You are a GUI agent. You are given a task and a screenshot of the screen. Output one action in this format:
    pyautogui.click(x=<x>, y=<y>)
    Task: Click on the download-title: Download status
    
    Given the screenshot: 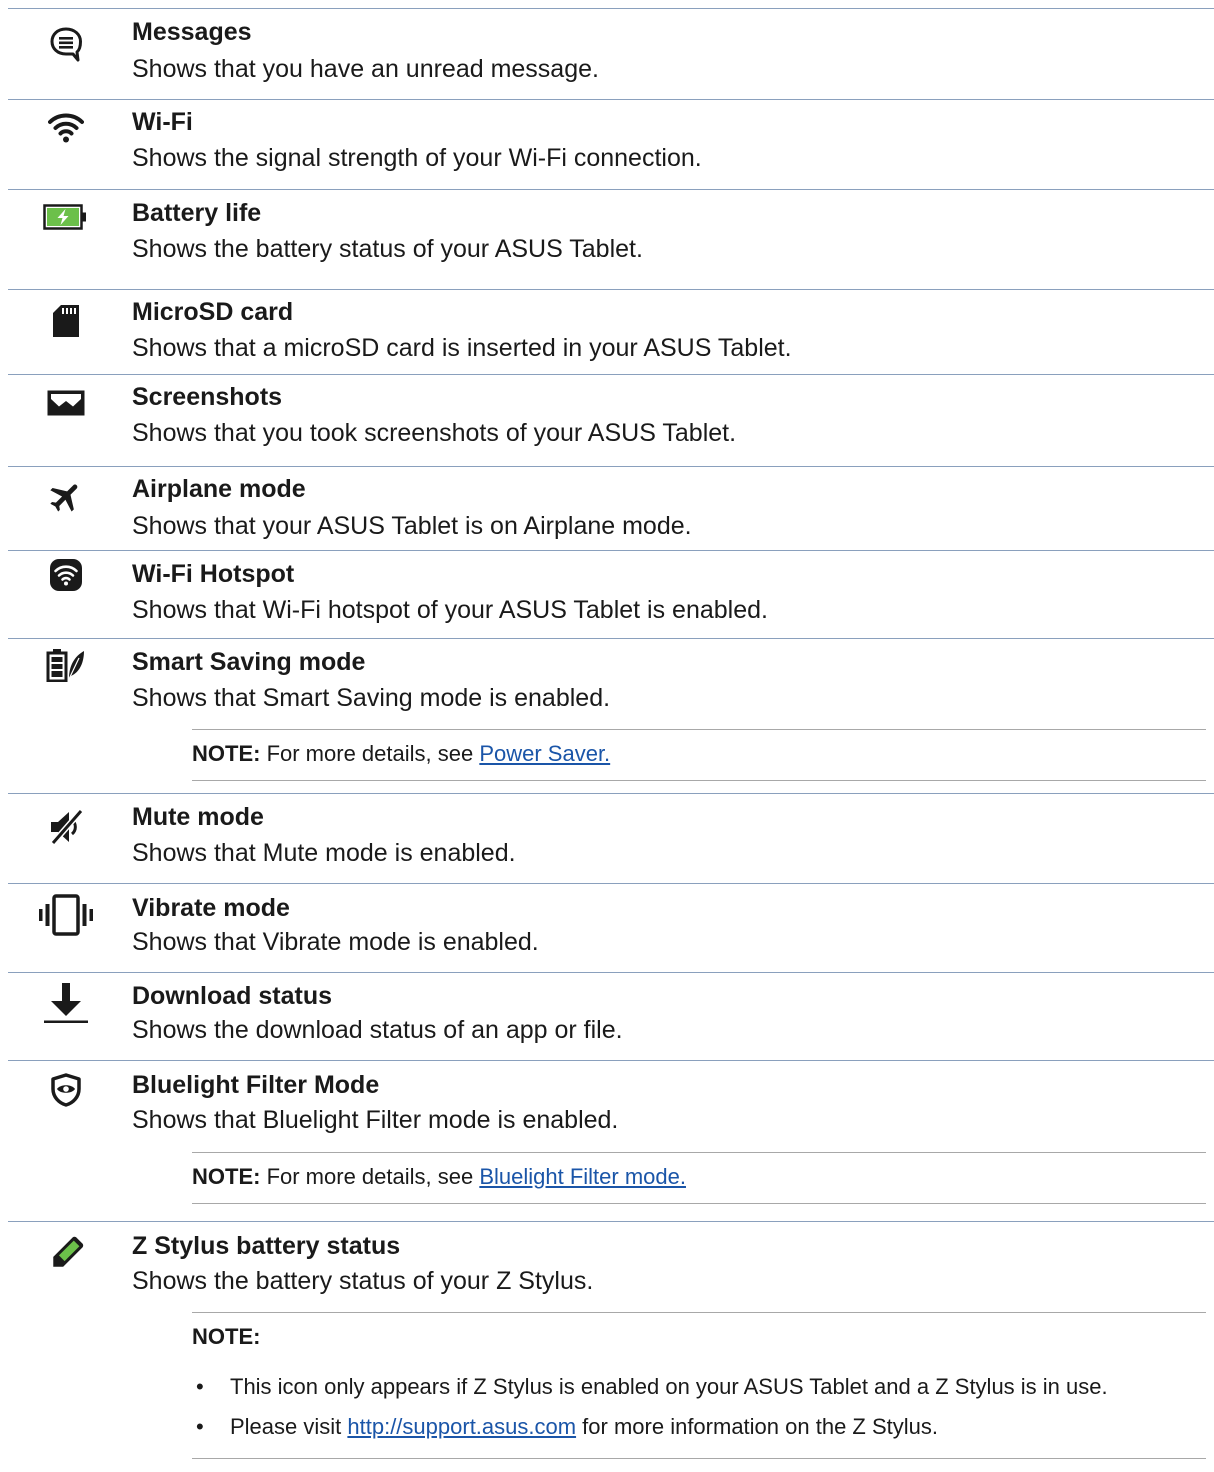 What is the action you would take?
    pyautogui.click(x=232, y=996)
    